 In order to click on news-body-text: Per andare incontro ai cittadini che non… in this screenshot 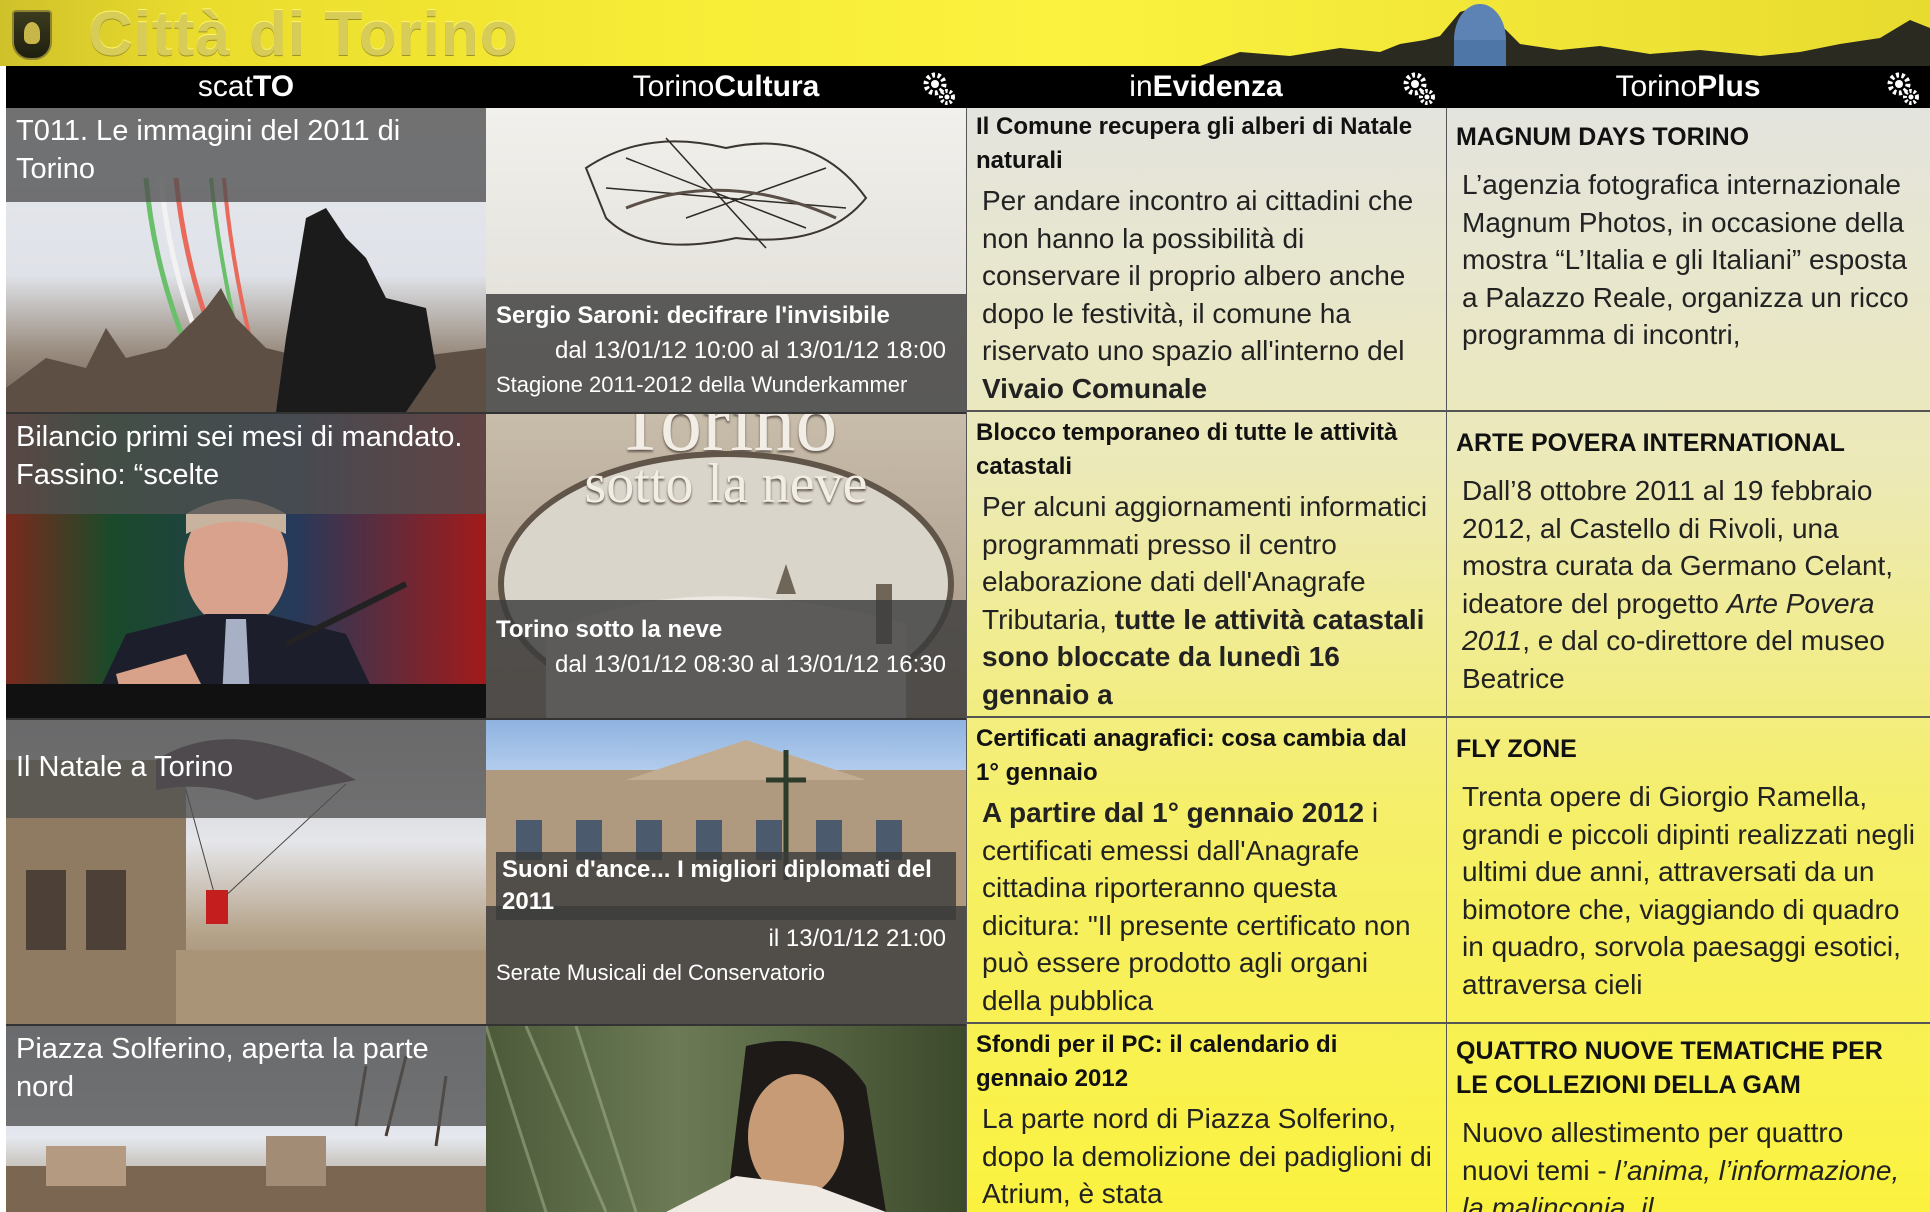, I will do `click(1198, 275)`.